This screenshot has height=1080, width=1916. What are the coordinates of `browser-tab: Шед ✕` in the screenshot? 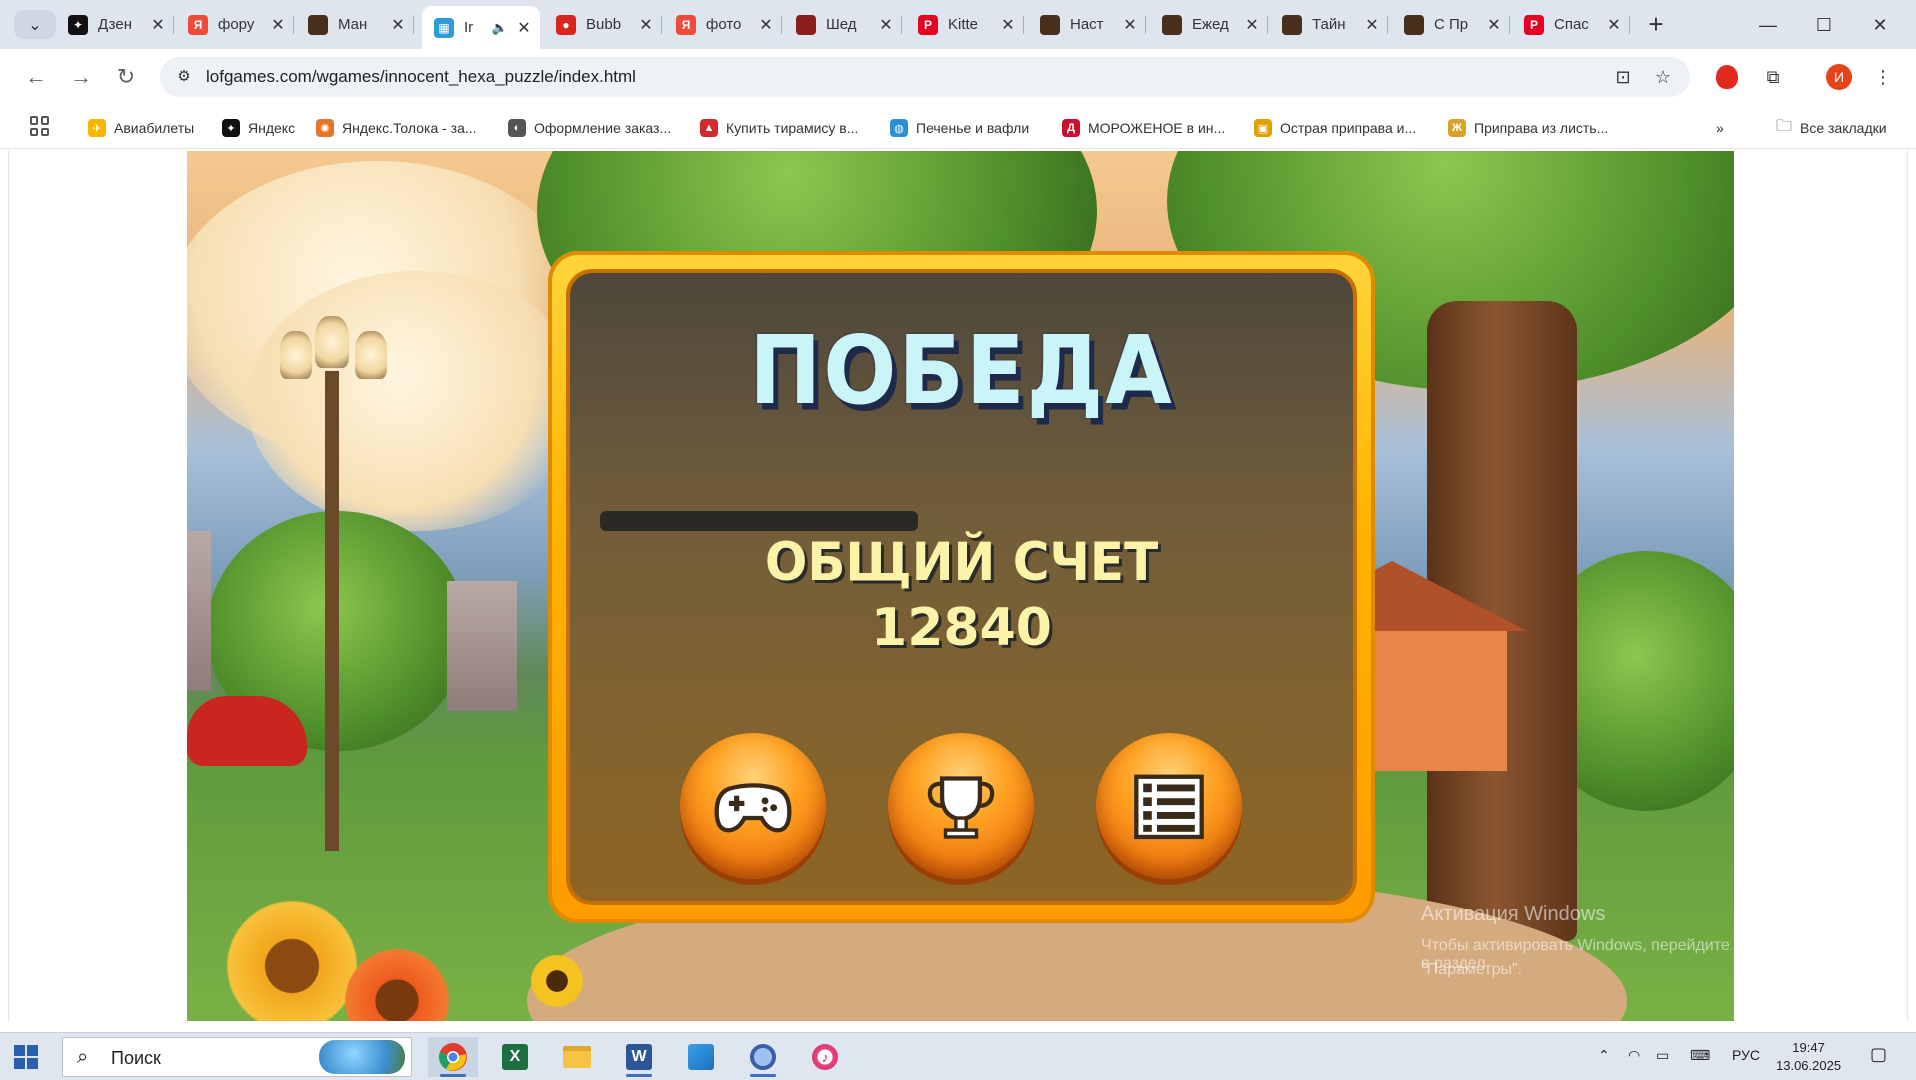 It's located at (843, 24).